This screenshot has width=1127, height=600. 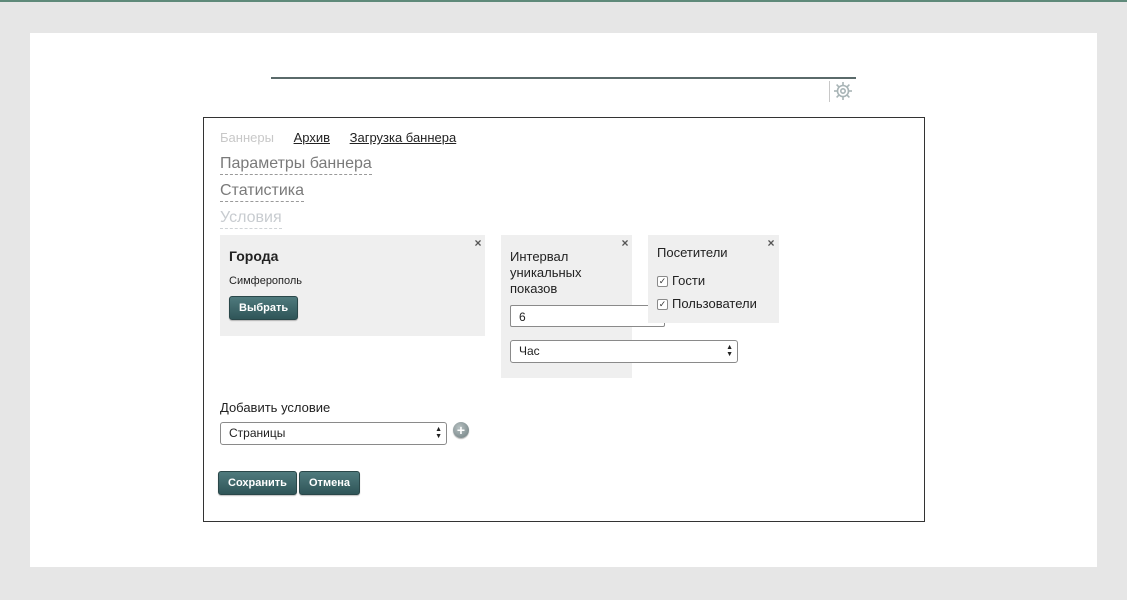 What do you see at coordinates (461, 430) in the screenshot?
I see `plus-icon: +` at bounding box center [461, 430].